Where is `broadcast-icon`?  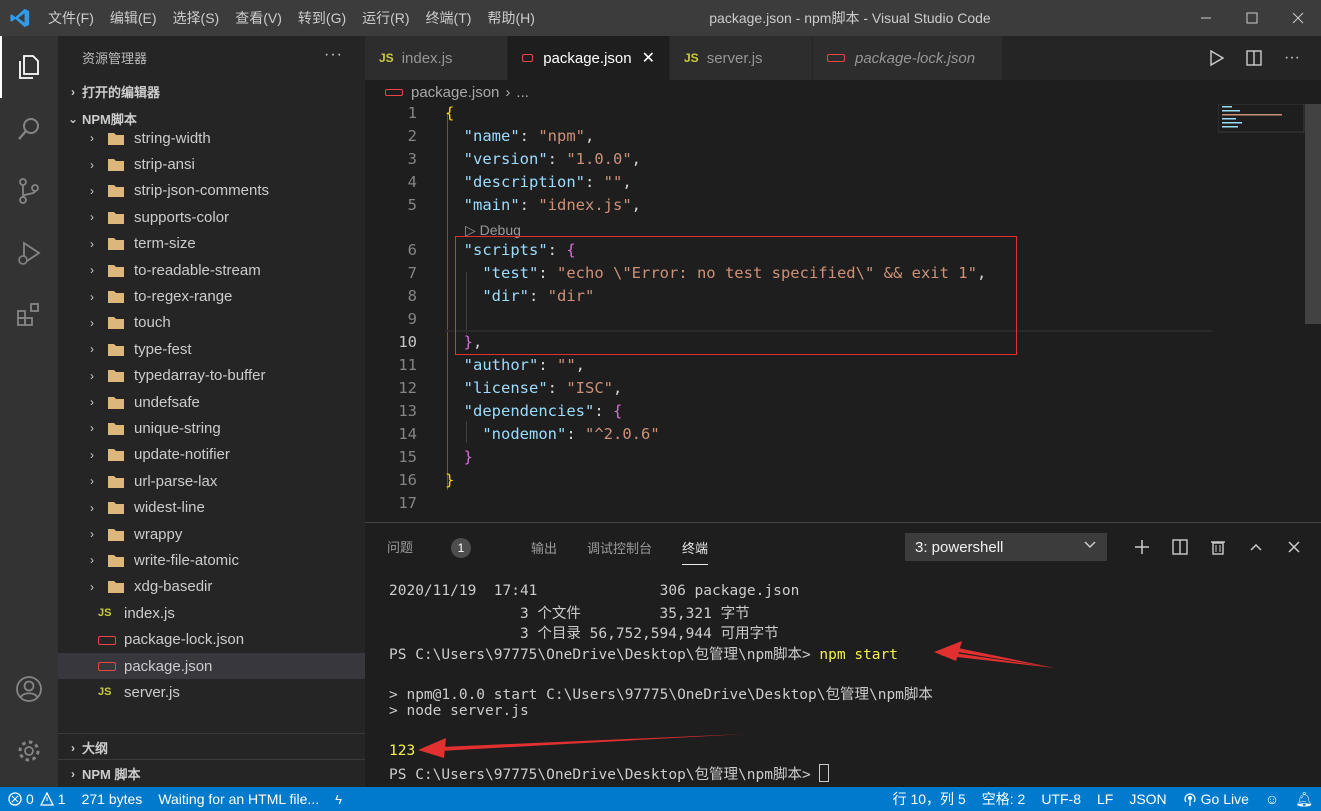 broadcast-icon is located at coordinates (1190, 799).